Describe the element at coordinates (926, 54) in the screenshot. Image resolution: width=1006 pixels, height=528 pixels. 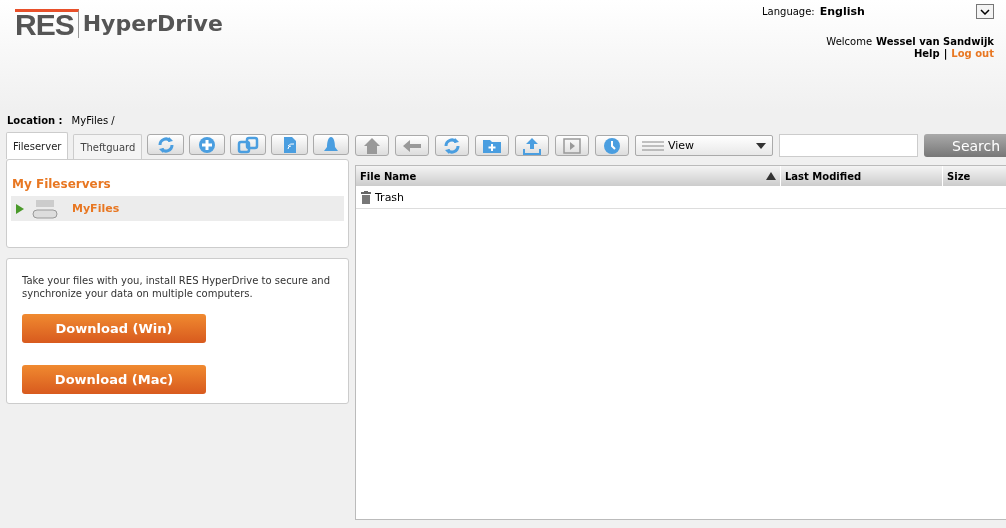
I see `help-link: Help` at that location.